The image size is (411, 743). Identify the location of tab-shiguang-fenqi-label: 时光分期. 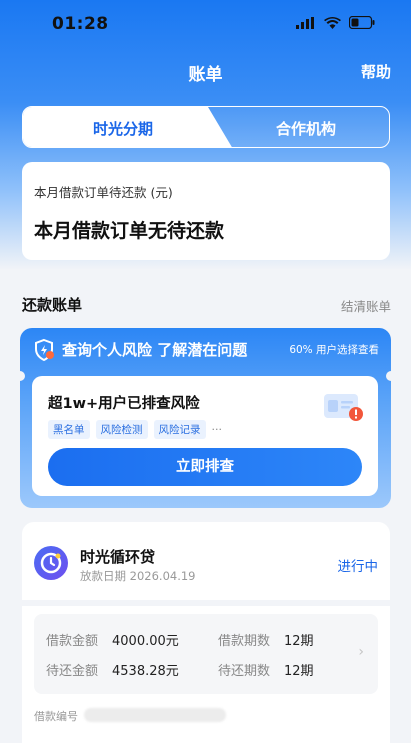
(123, 128).